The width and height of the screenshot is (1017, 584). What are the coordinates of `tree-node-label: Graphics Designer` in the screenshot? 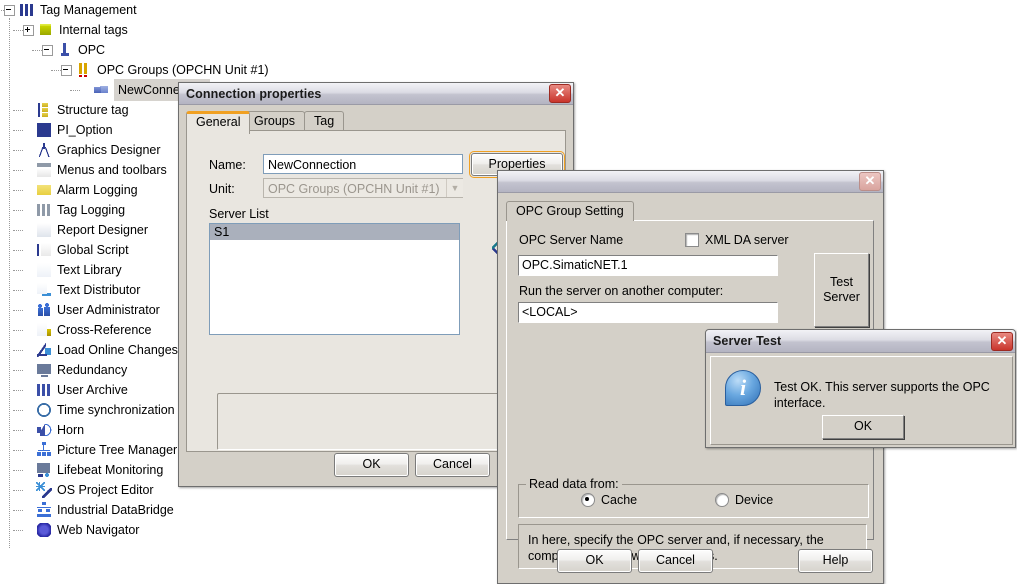 It's located at (109, 150).